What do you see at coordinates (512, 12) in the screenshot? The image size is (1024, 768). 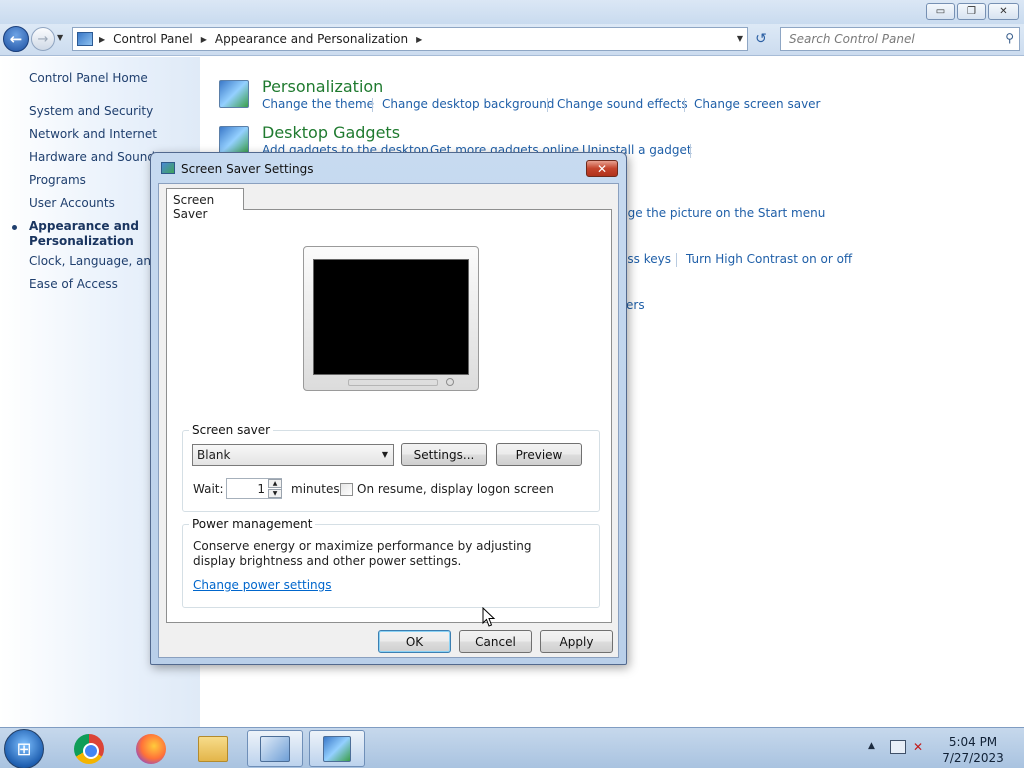 I see `window-titlebar: ▭ ❐ ✕` at bounding box center [512, 12].